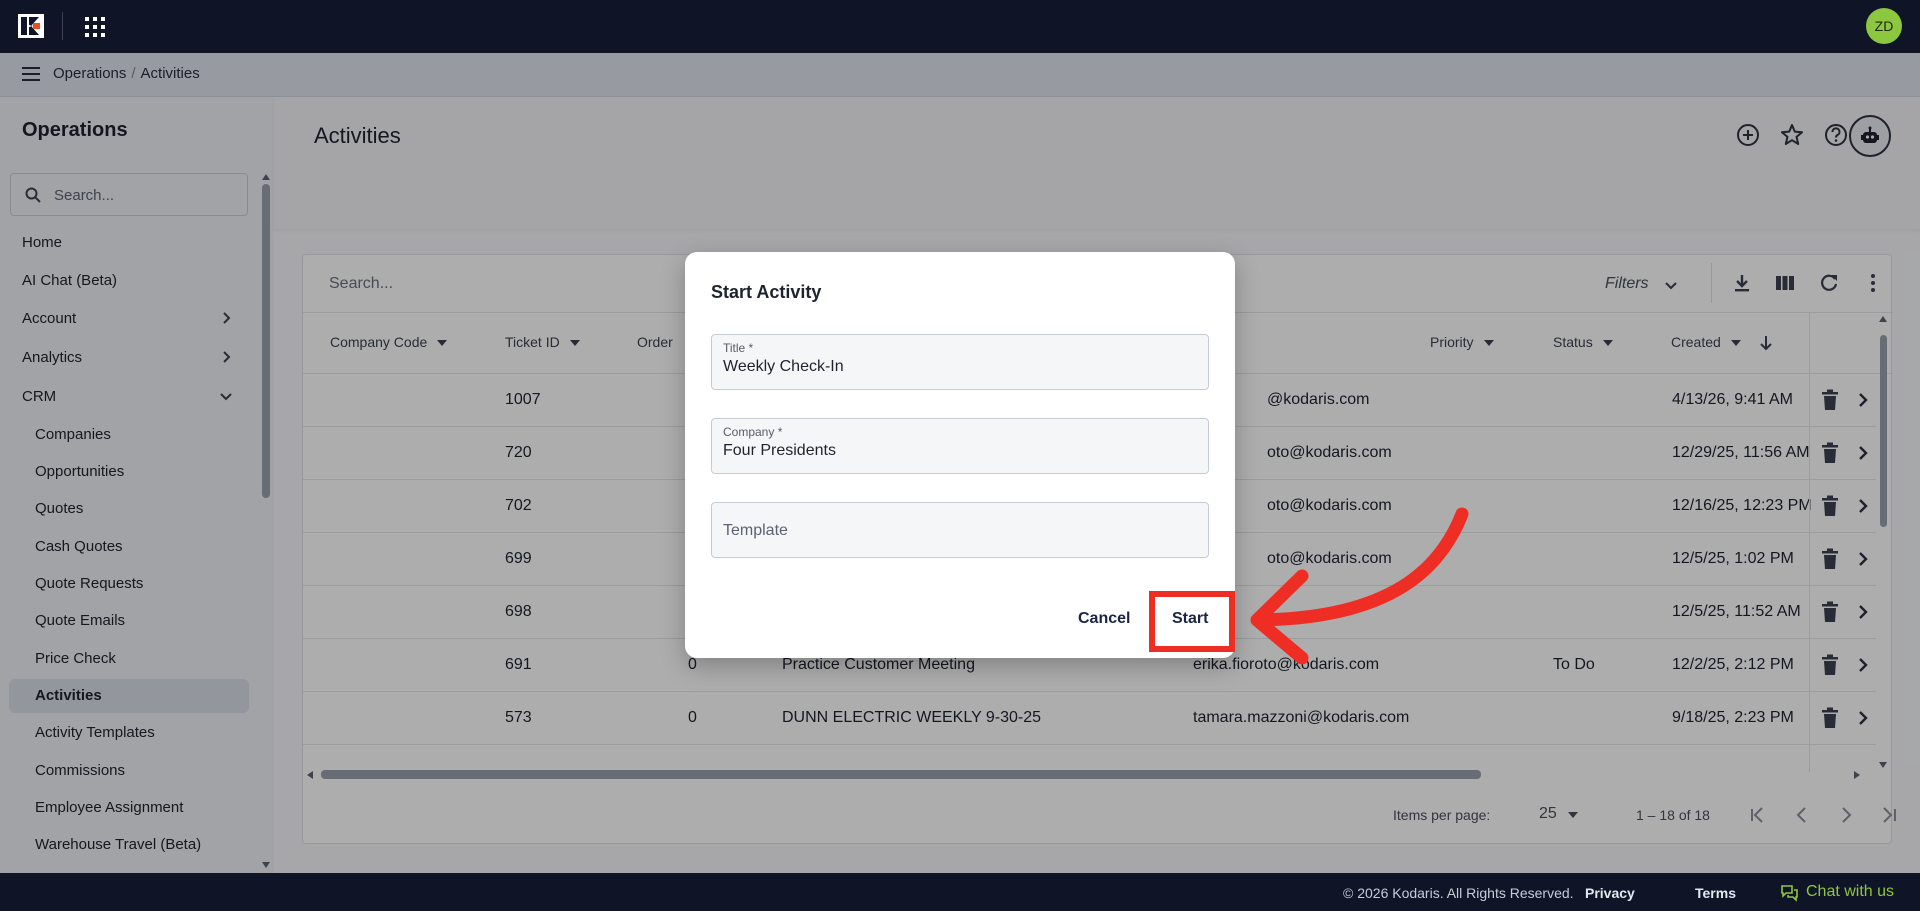  I want to click on company-field: Company * Four Presidents, so click(960, 446).